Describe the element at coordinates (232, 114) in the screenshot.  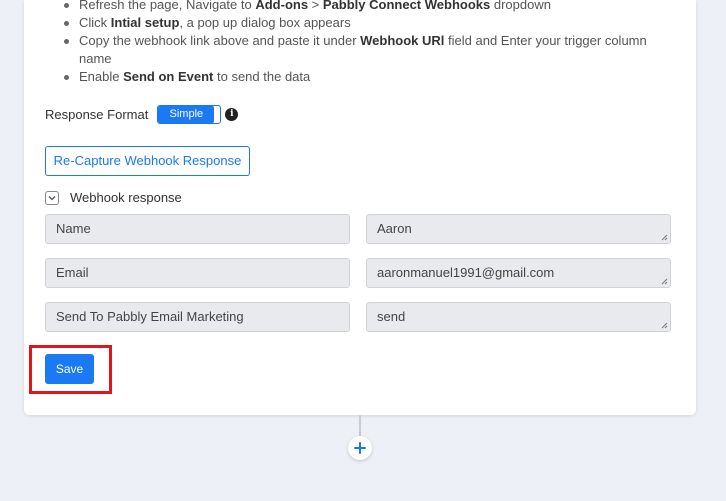
I see `info-icon: i` at that location.